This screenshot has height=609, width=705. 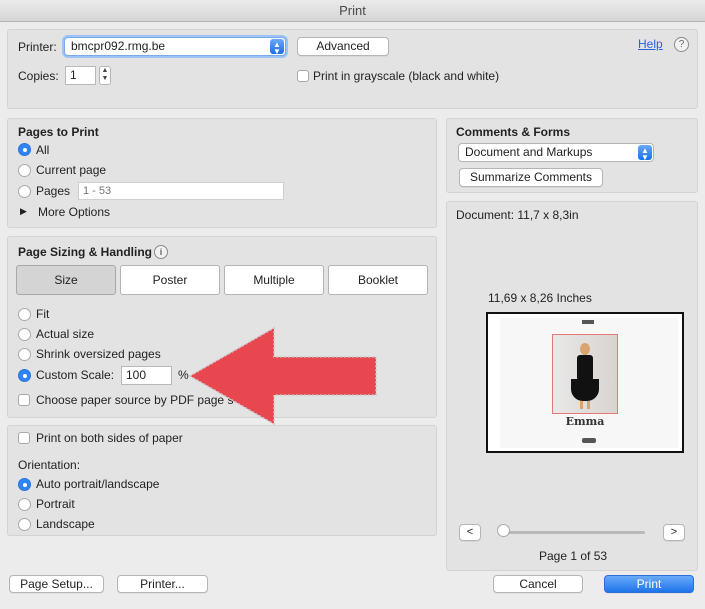 I want to click on both-sides-label: Print on both sides of paper, so click(x=109, y=438).